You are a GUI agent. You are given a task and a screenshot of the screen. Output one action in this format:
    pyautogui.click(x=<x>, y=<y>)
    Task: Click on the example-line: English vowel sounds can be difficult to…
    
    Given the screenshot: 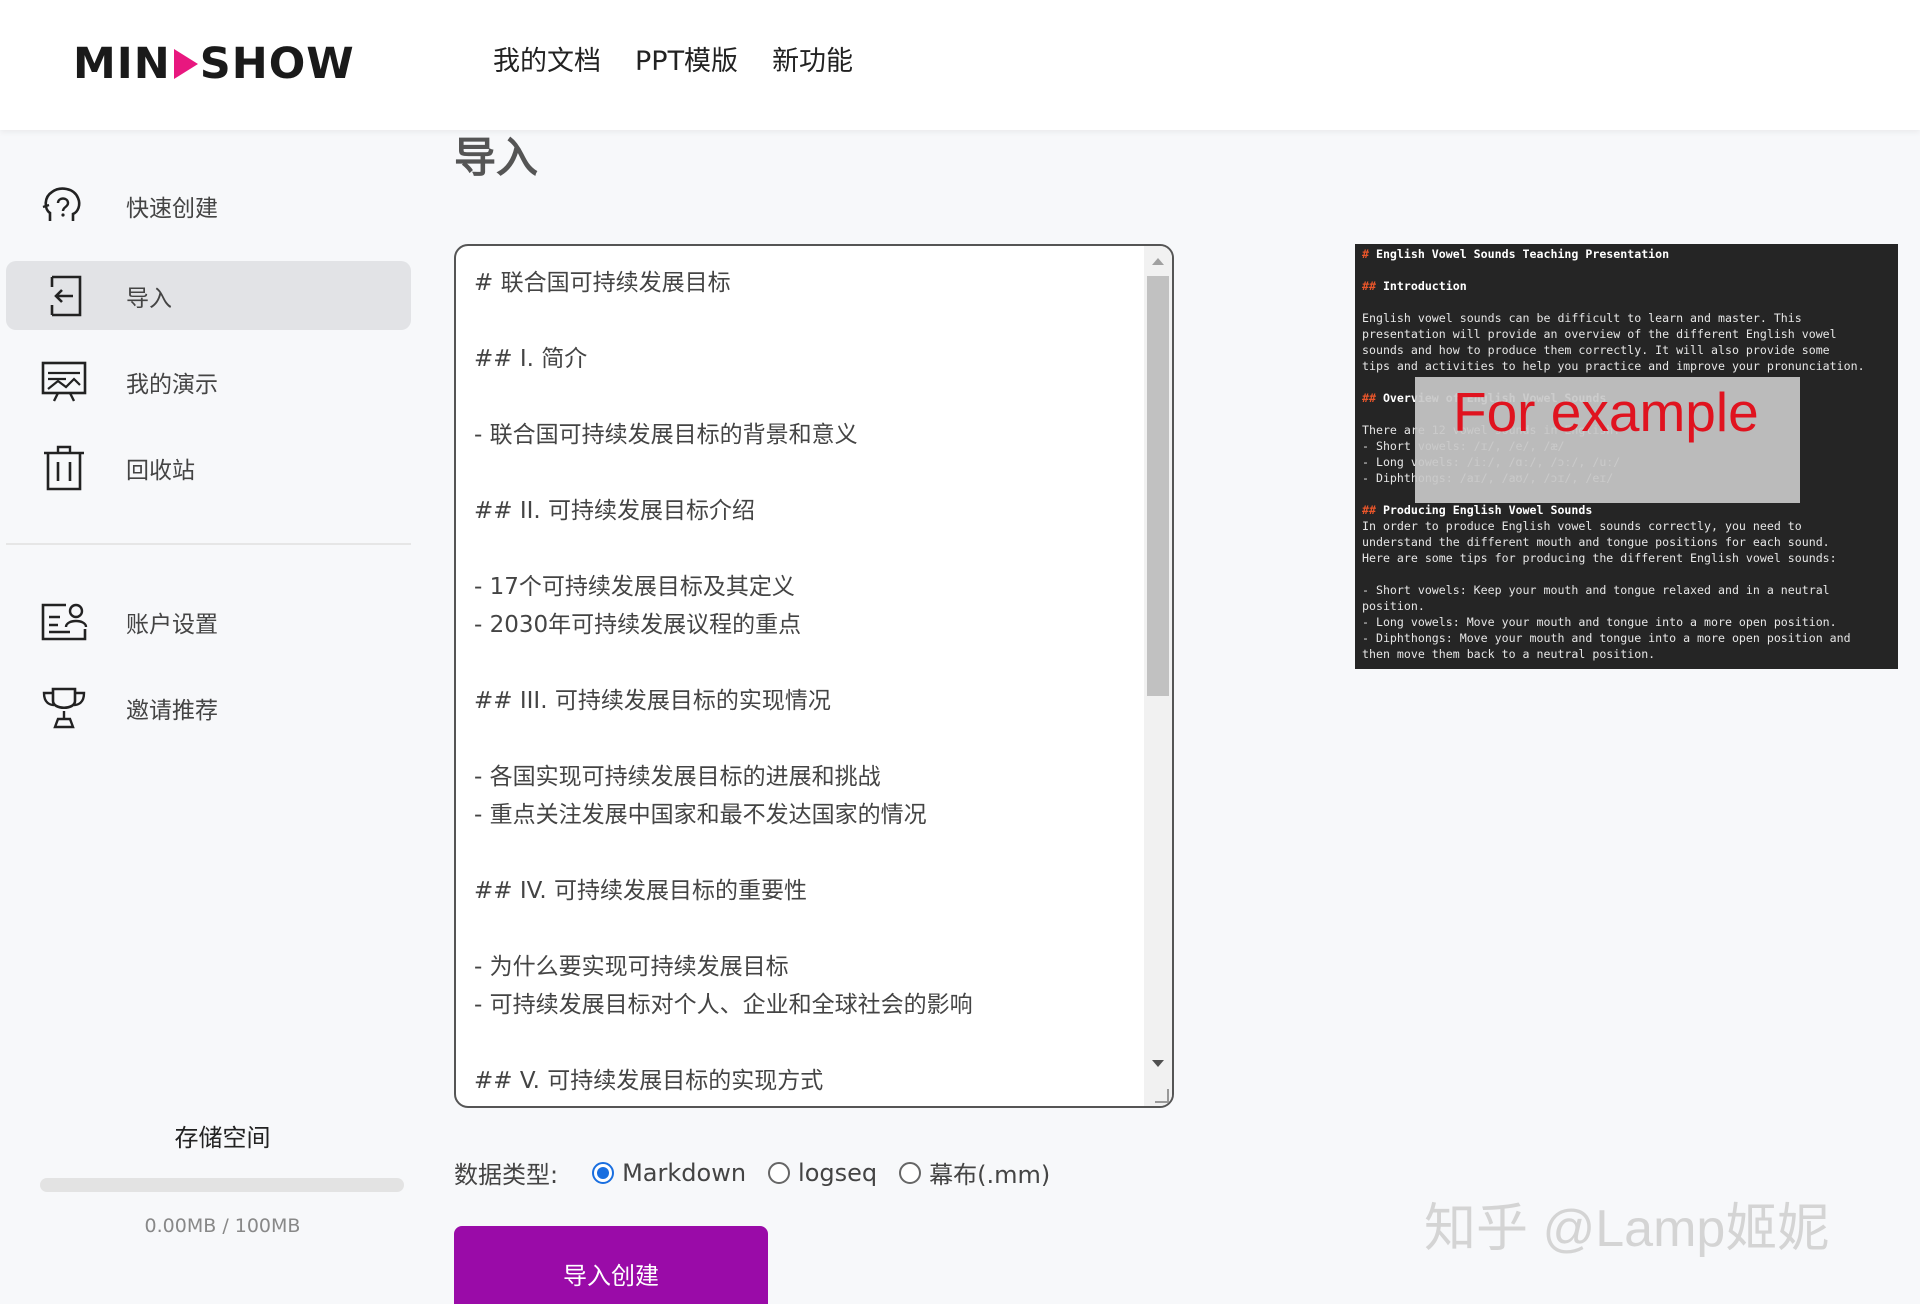 What is the action you would take?
    pyautogui.click(x=1630, y=318)
    